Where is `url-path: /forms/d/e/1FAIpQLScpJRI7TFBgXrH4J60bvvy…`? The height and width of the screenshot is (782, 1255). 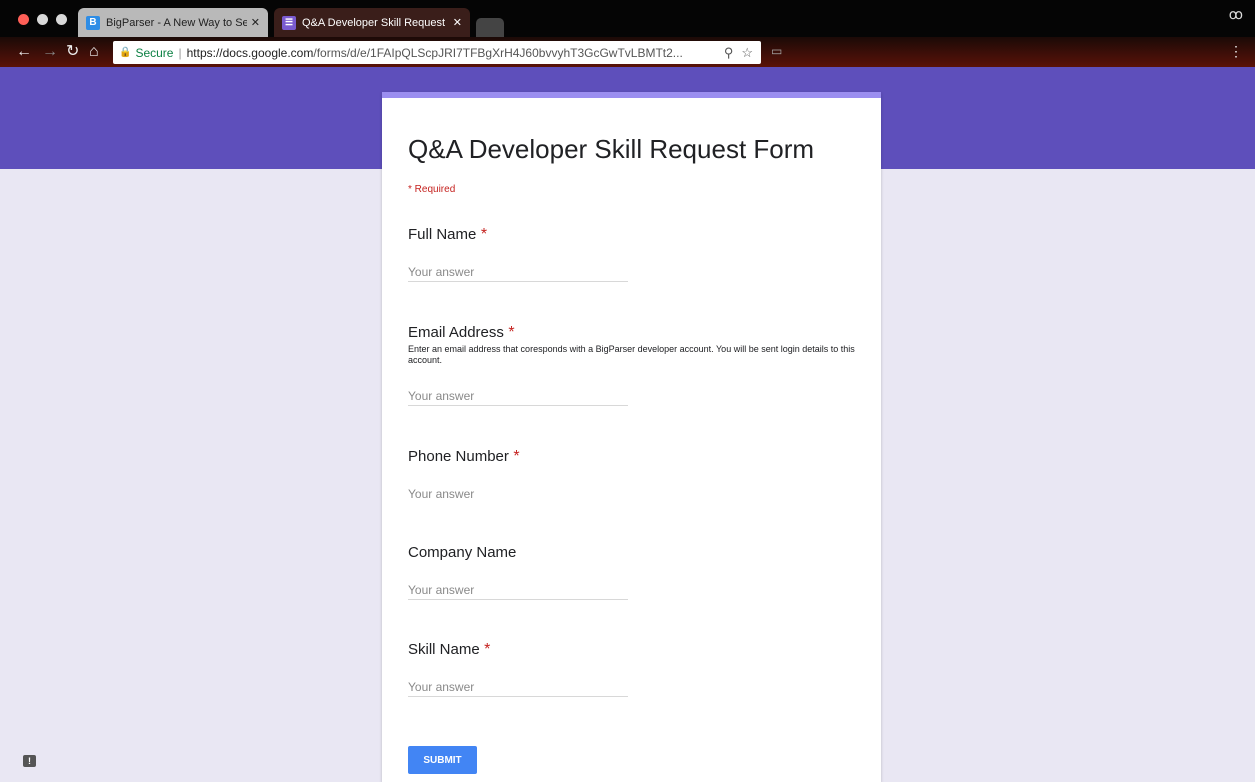 url-path: /forms/d/e/1FAIpQLScpJRI7TFBgXrH4J60bvvy… is located at coordinates (498, 52).